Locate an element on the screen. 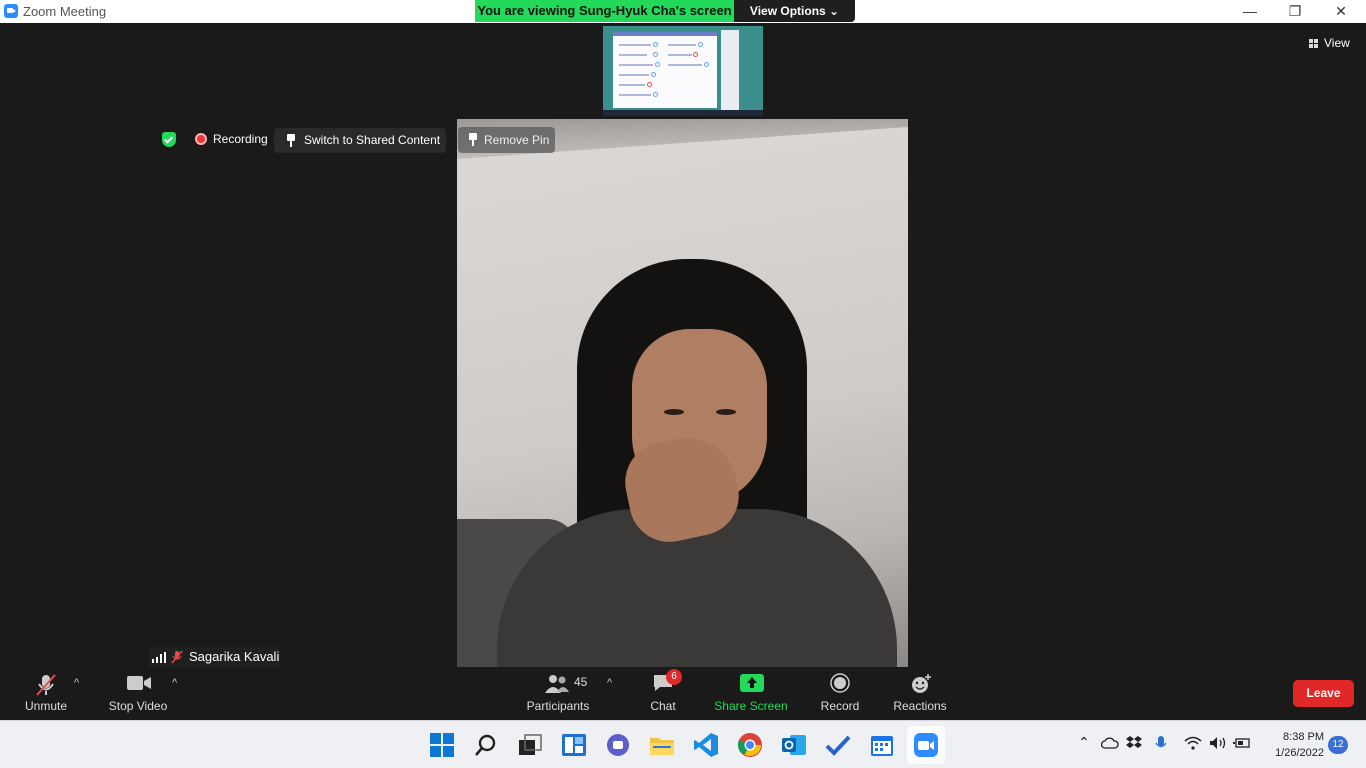 This screenshot has width=1366, height=768. participant-name-tag: Sagarika Kavali is located at coordinates (214, 657).